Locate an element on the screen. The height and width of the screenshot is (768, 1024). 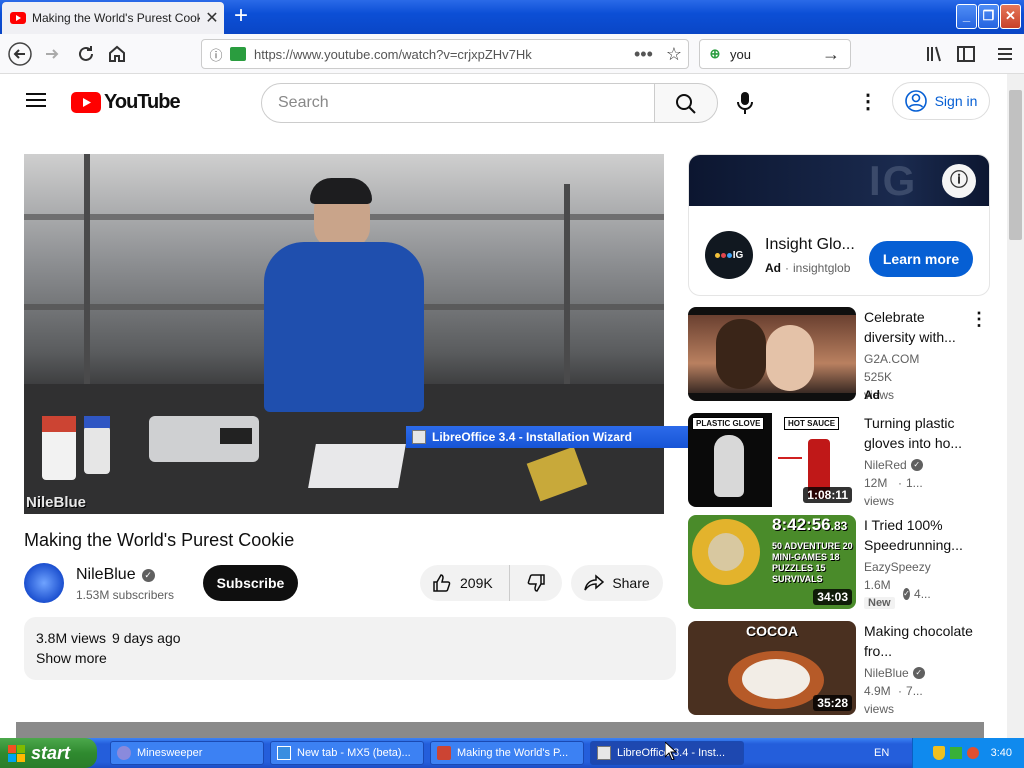
search-value: you is located at coordinates (740, 54).